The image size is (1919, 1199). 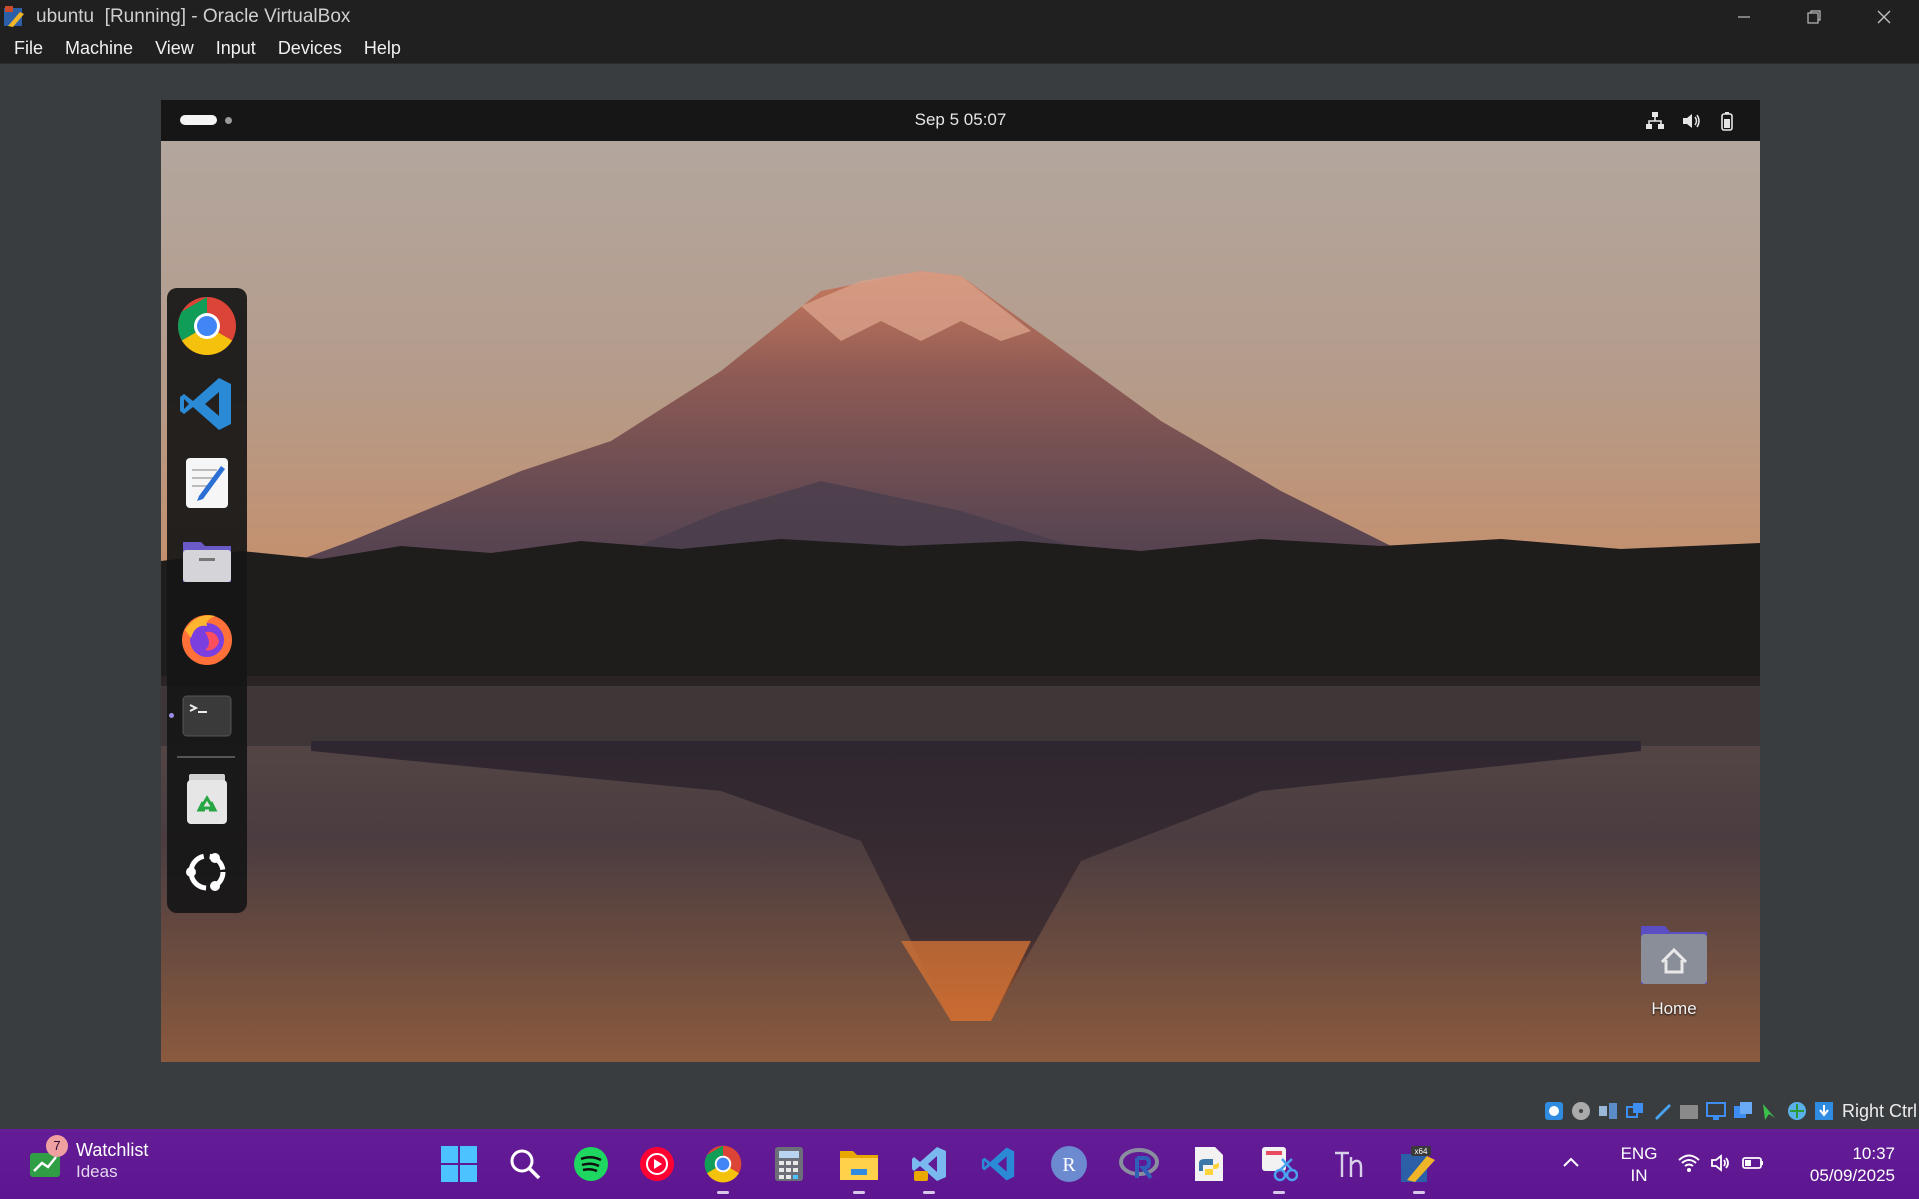 I want to click on menu-view: View, so click(x=174, y=48).